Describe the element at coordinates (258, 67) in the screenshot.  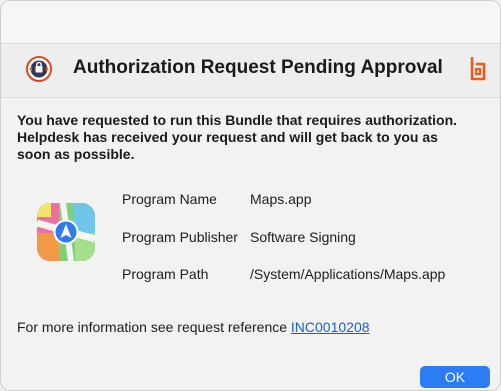
I see `dialog-title: Authorization Request Pending Approval` at that location.